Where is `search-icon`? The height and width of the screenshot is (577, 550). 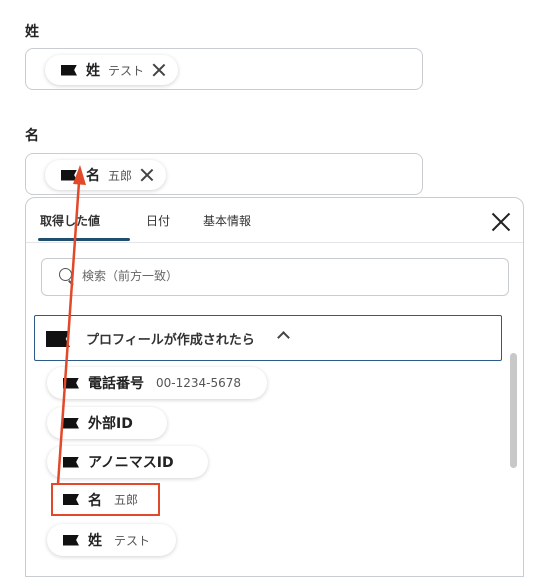 search-icon is located at coordinates (65, 274).